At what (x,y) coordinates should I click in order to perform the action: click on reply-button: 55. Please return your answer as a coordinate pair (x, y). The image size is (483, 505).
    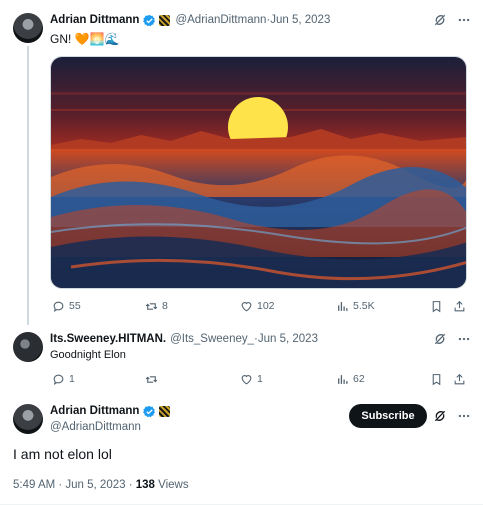
    Looking at the image, I should click on (66, 306).